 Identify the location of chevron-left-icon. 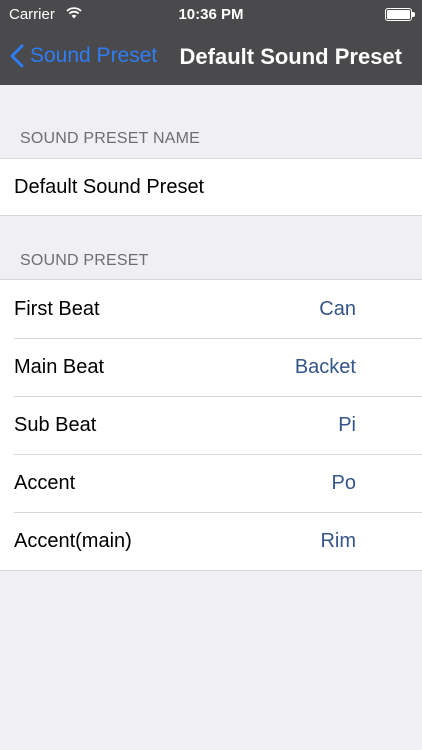
(17, 56).